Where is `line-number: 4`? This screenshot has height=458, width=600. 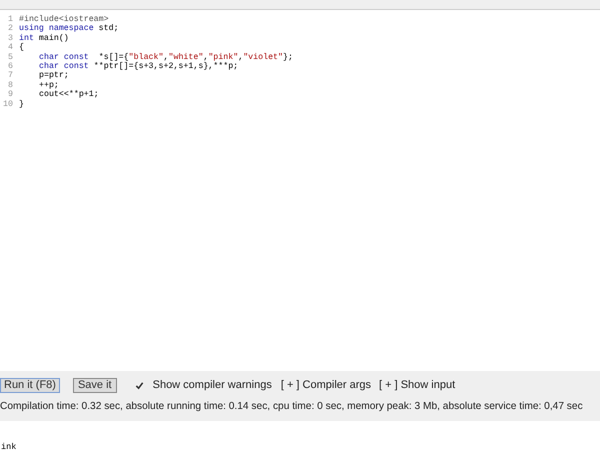
line-number: 4 is located at coordinates (10, 48).